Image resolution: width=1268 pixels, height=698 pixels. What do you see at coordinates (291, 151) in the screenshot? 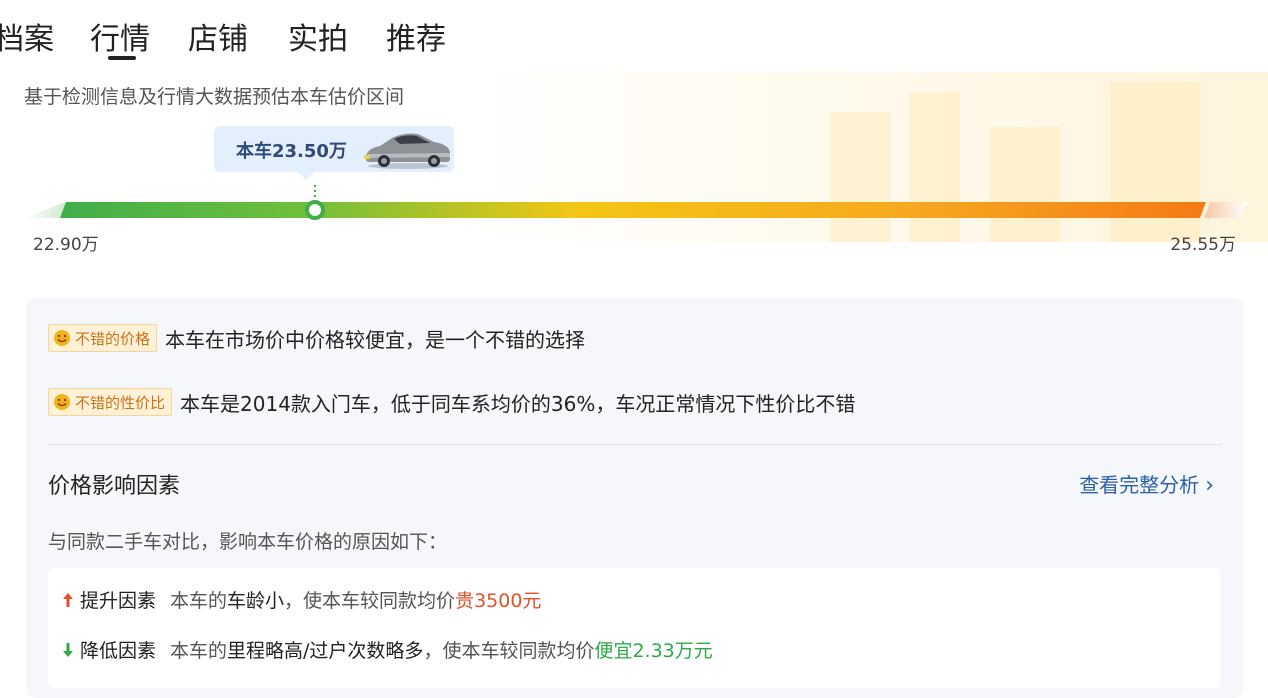
I see `current-price-label: 本车23.50万` at bounding box center [291, 151].